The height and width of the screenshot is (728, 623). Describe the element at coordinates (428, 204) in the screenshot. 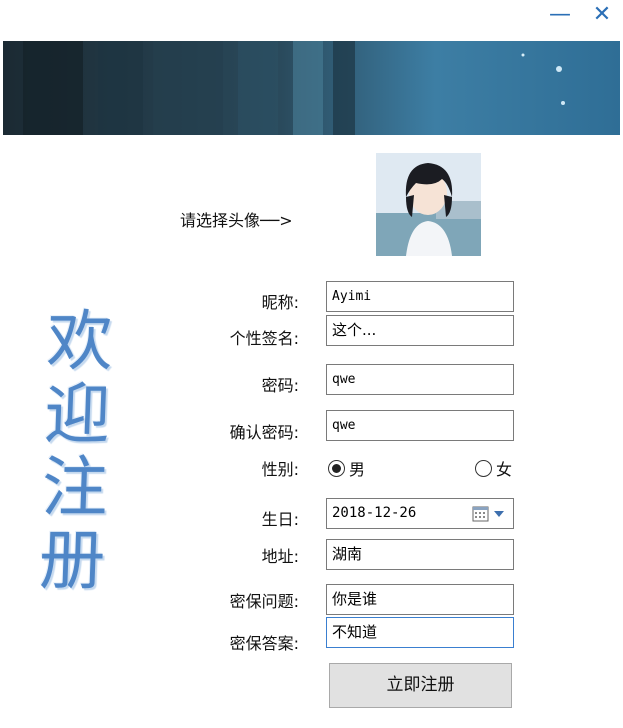

I see `avatar` at that location.